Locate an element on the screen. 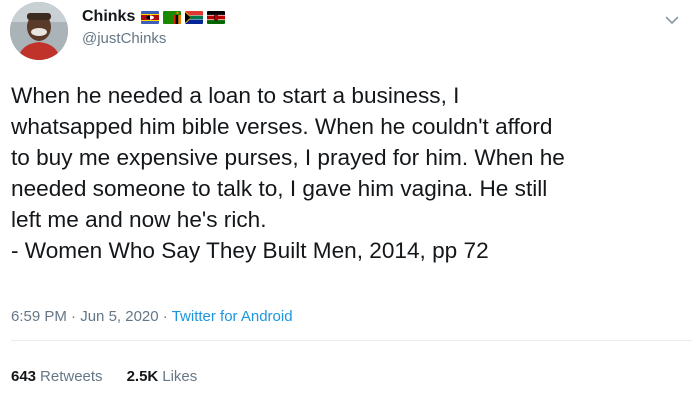  eswatini-flag-icon is located at coordinates (150, 17).